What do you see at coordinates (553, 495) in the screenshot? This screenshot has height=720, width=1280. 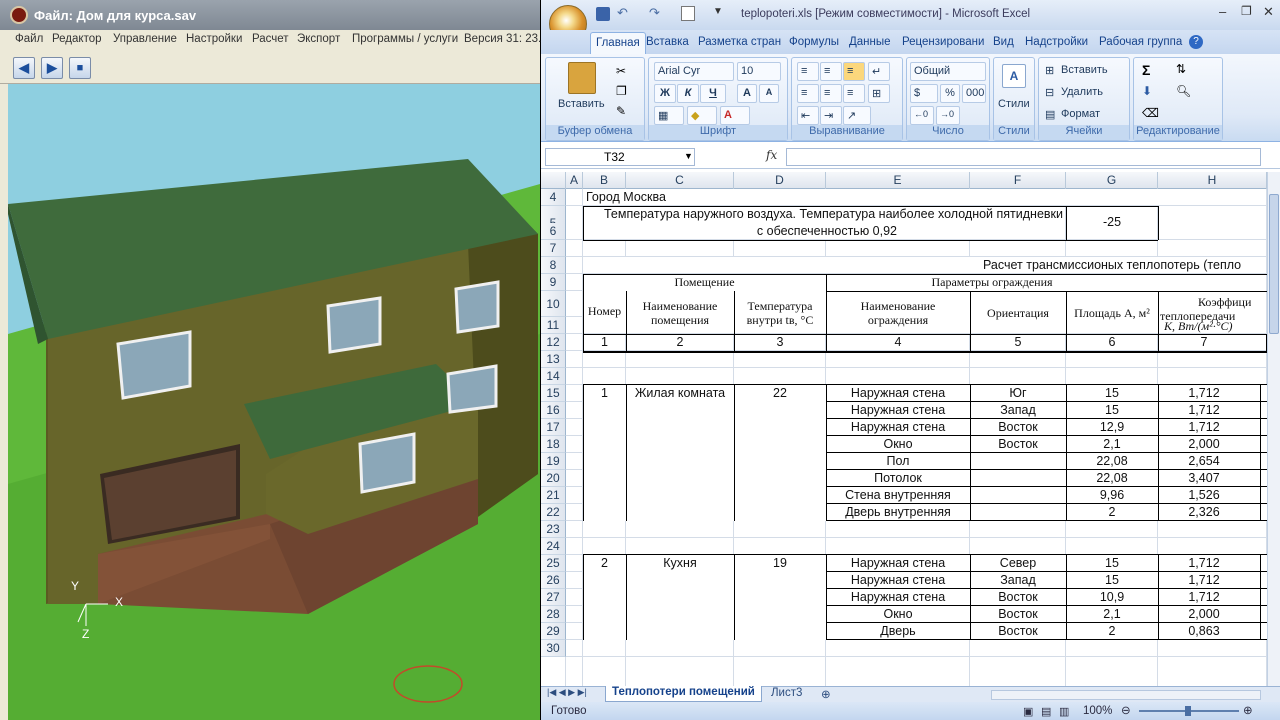 I see `row-header: 21` at bounding box center [553, 495].